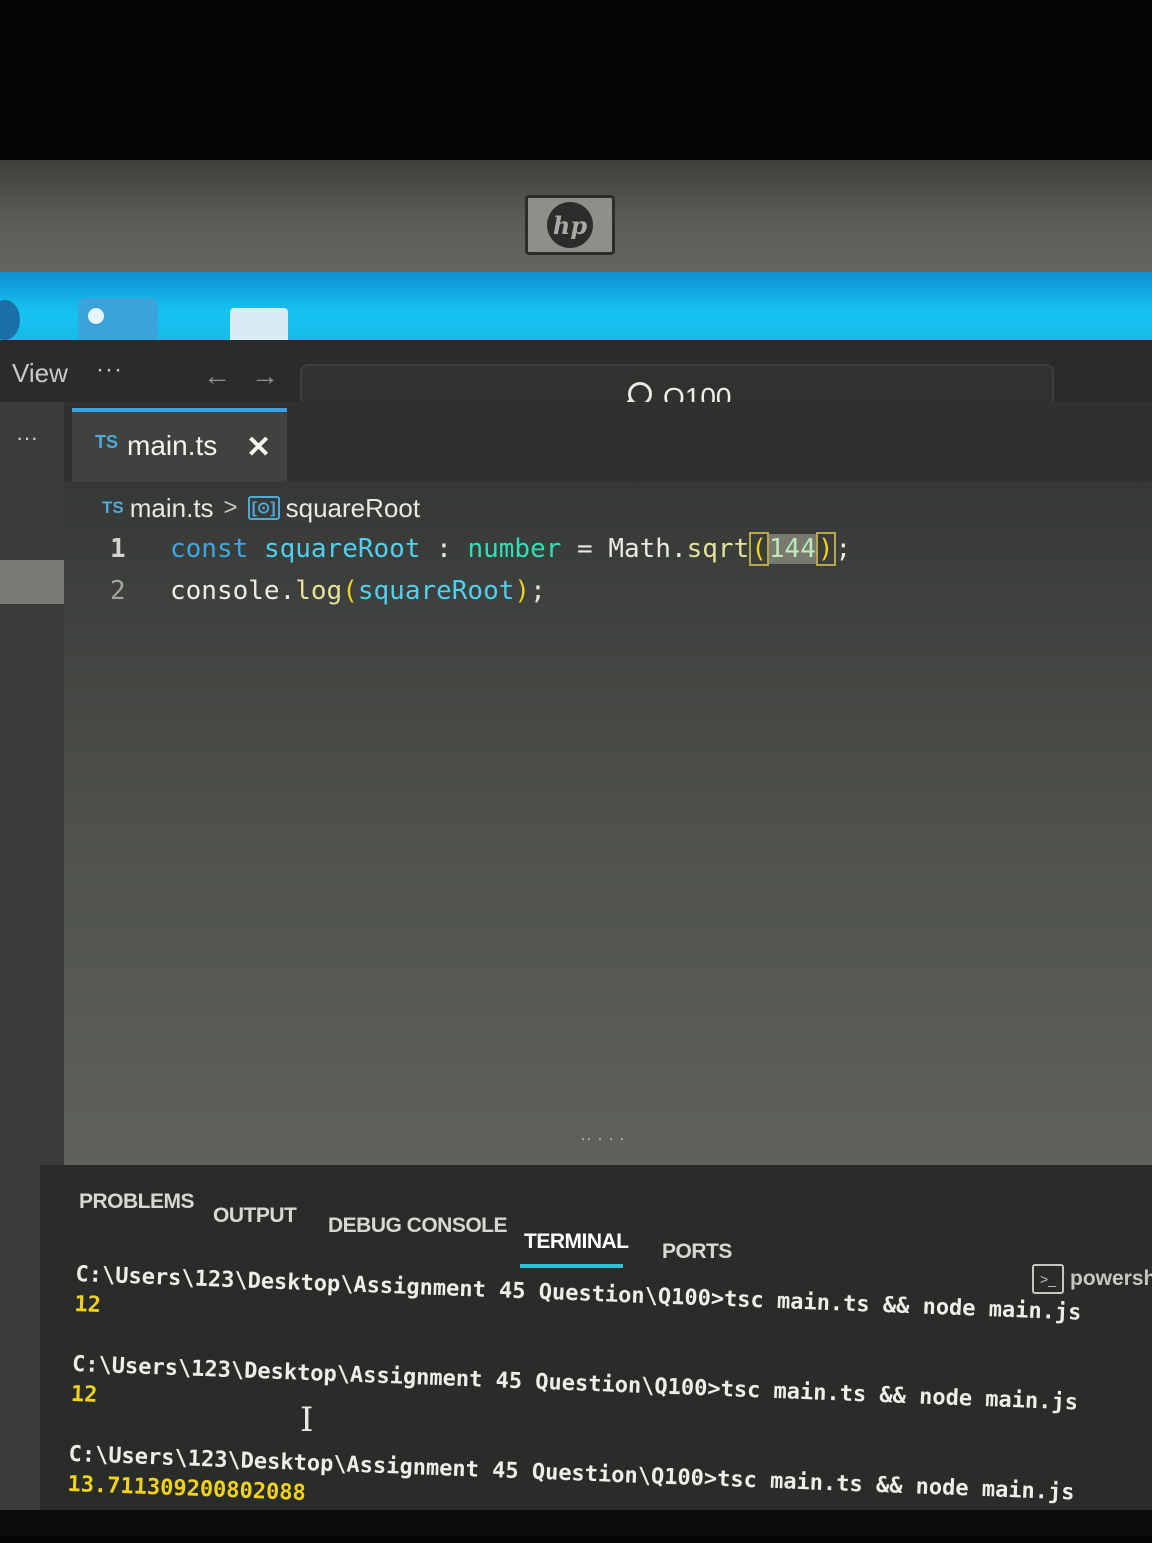 This screenshot has width=1152, height=1543. What do you see at coordinates (217, 376) in the screenshot?
I see `back-arrow-icon: ←` at bounding box center [217, 376].